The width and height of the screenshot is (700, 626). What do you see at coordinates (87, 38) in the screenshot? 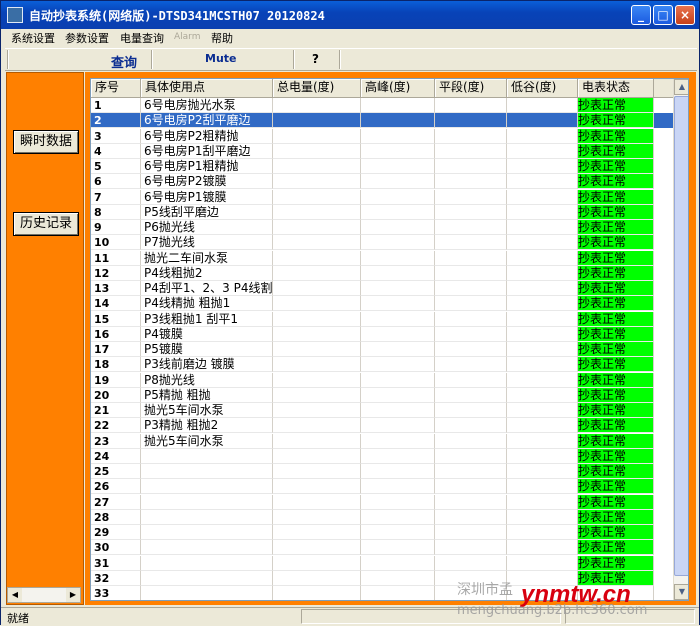
I see `menu-parameter-settings: 参数设置` at bounding box center [87, 38].